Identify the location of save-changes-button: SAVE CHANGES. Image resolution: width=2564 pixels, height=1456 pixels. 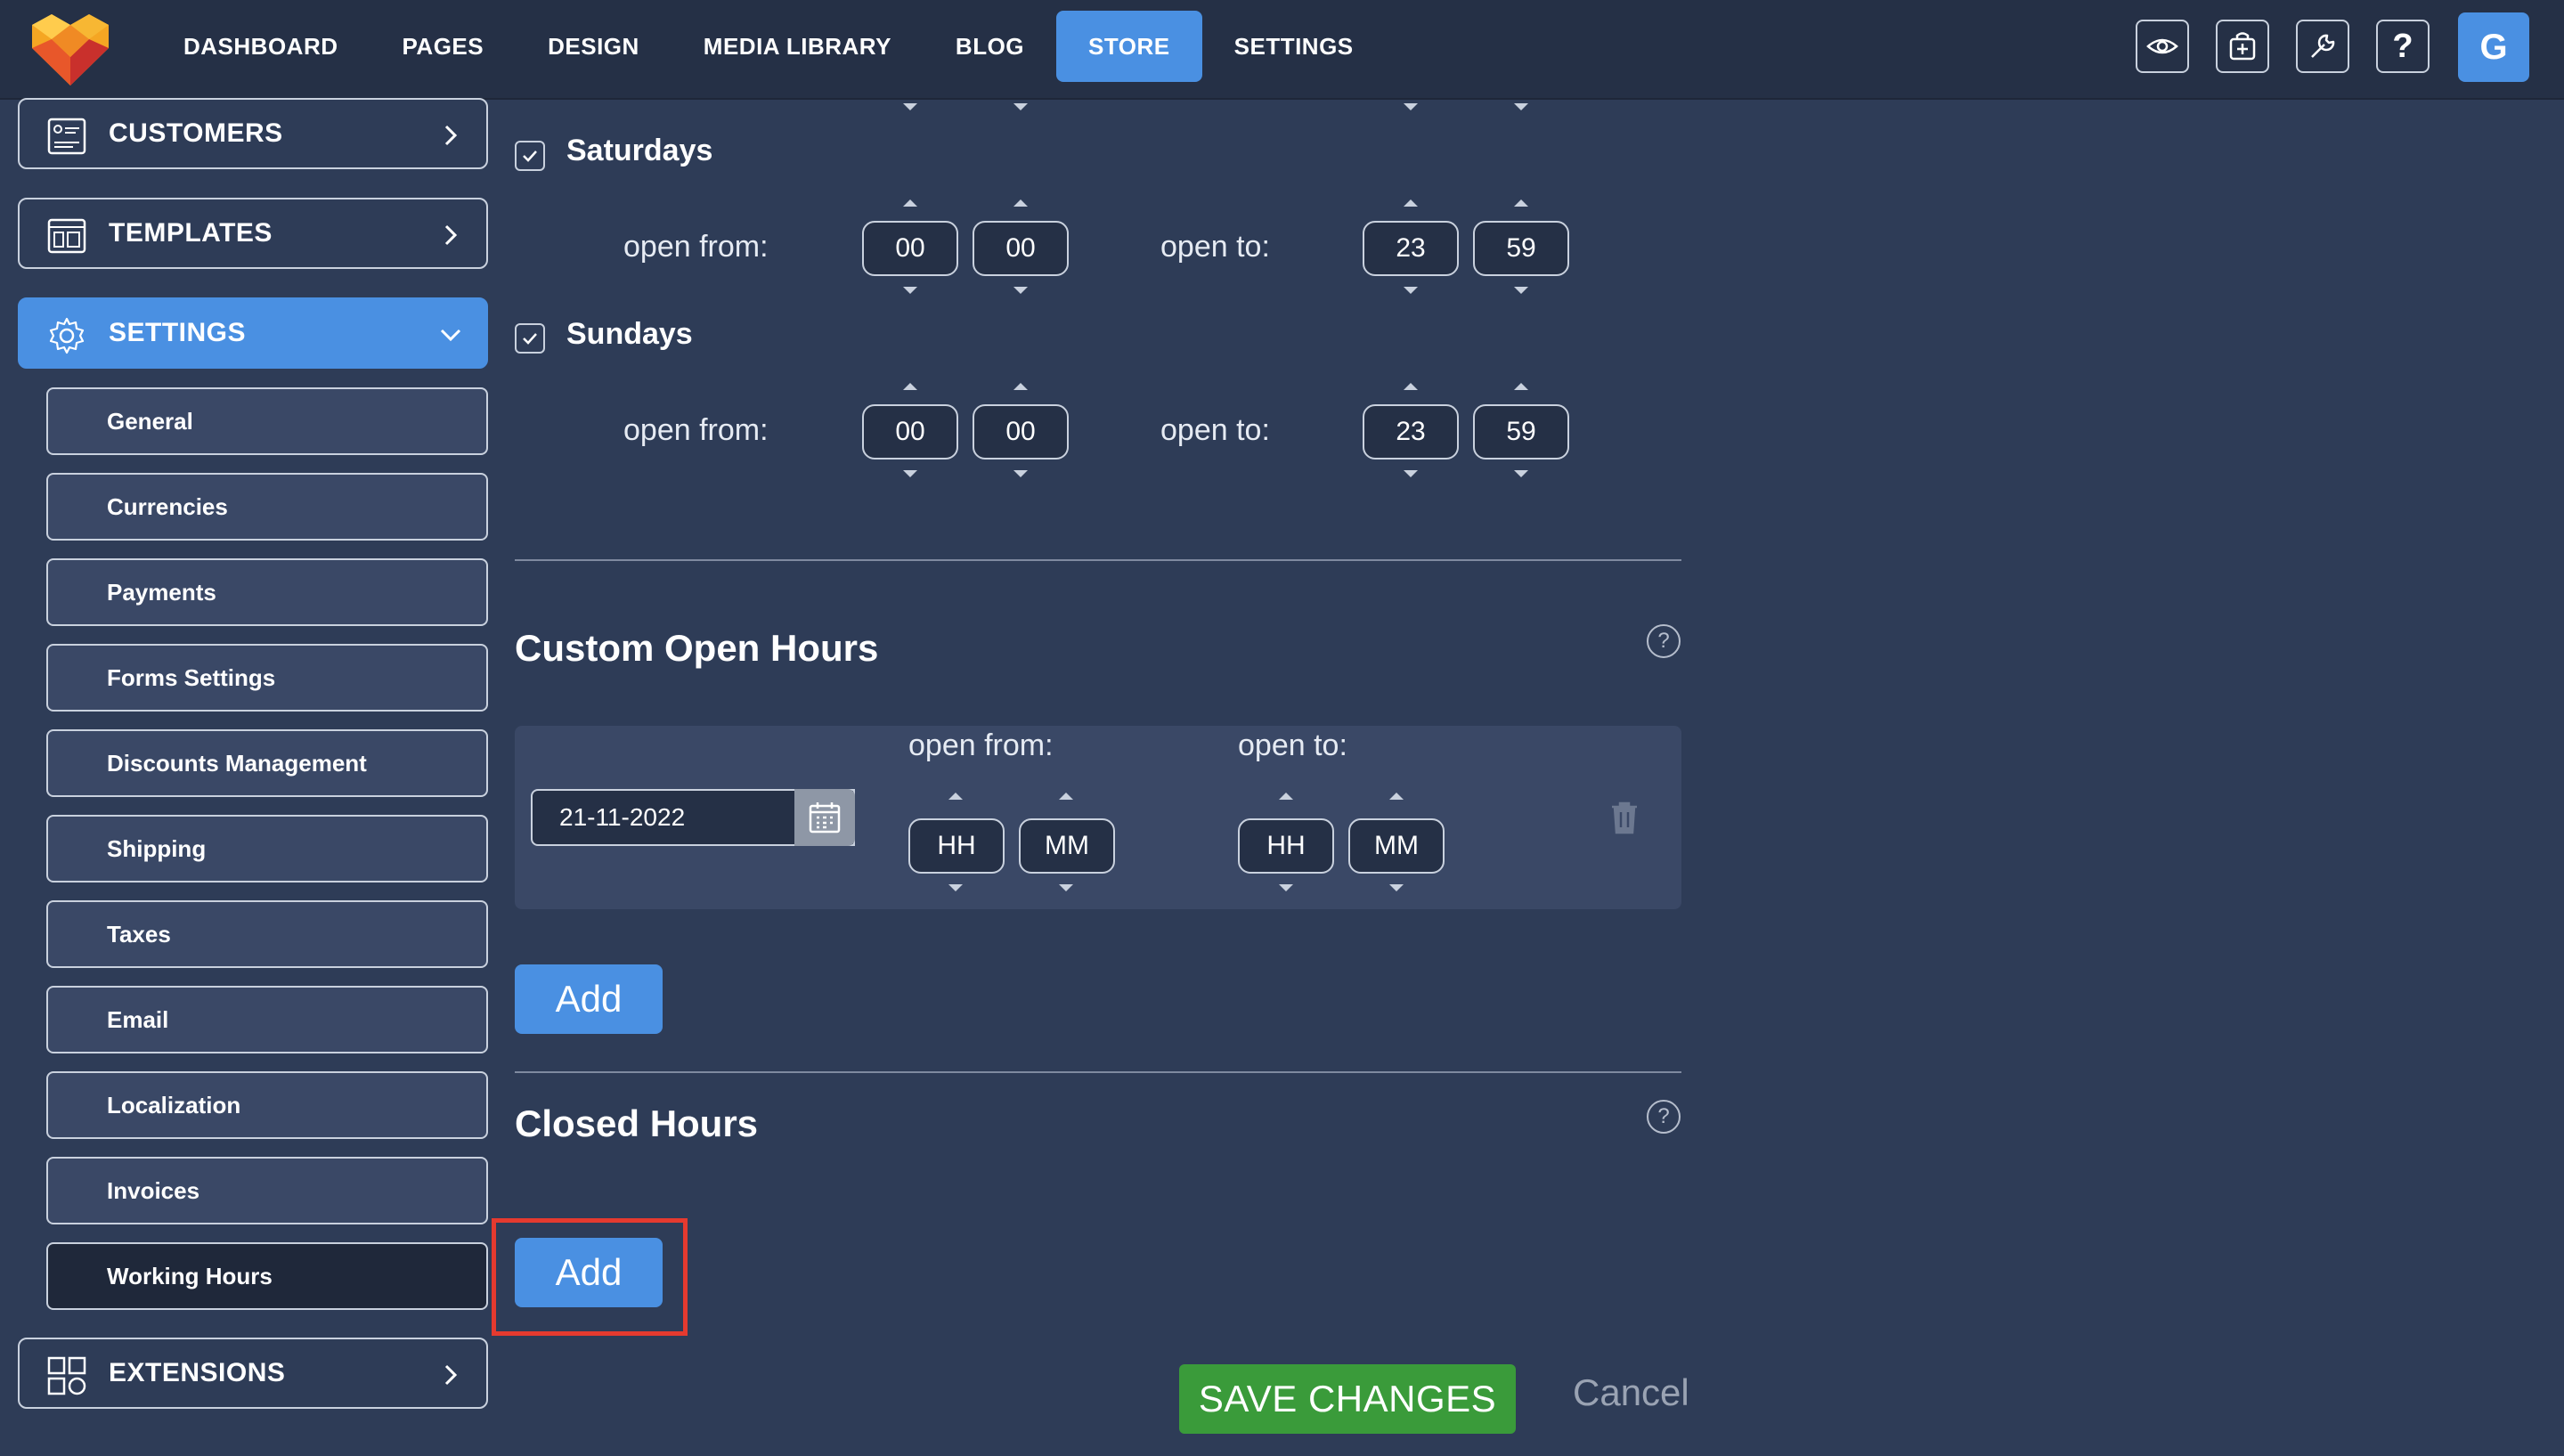
(1347, 1399).